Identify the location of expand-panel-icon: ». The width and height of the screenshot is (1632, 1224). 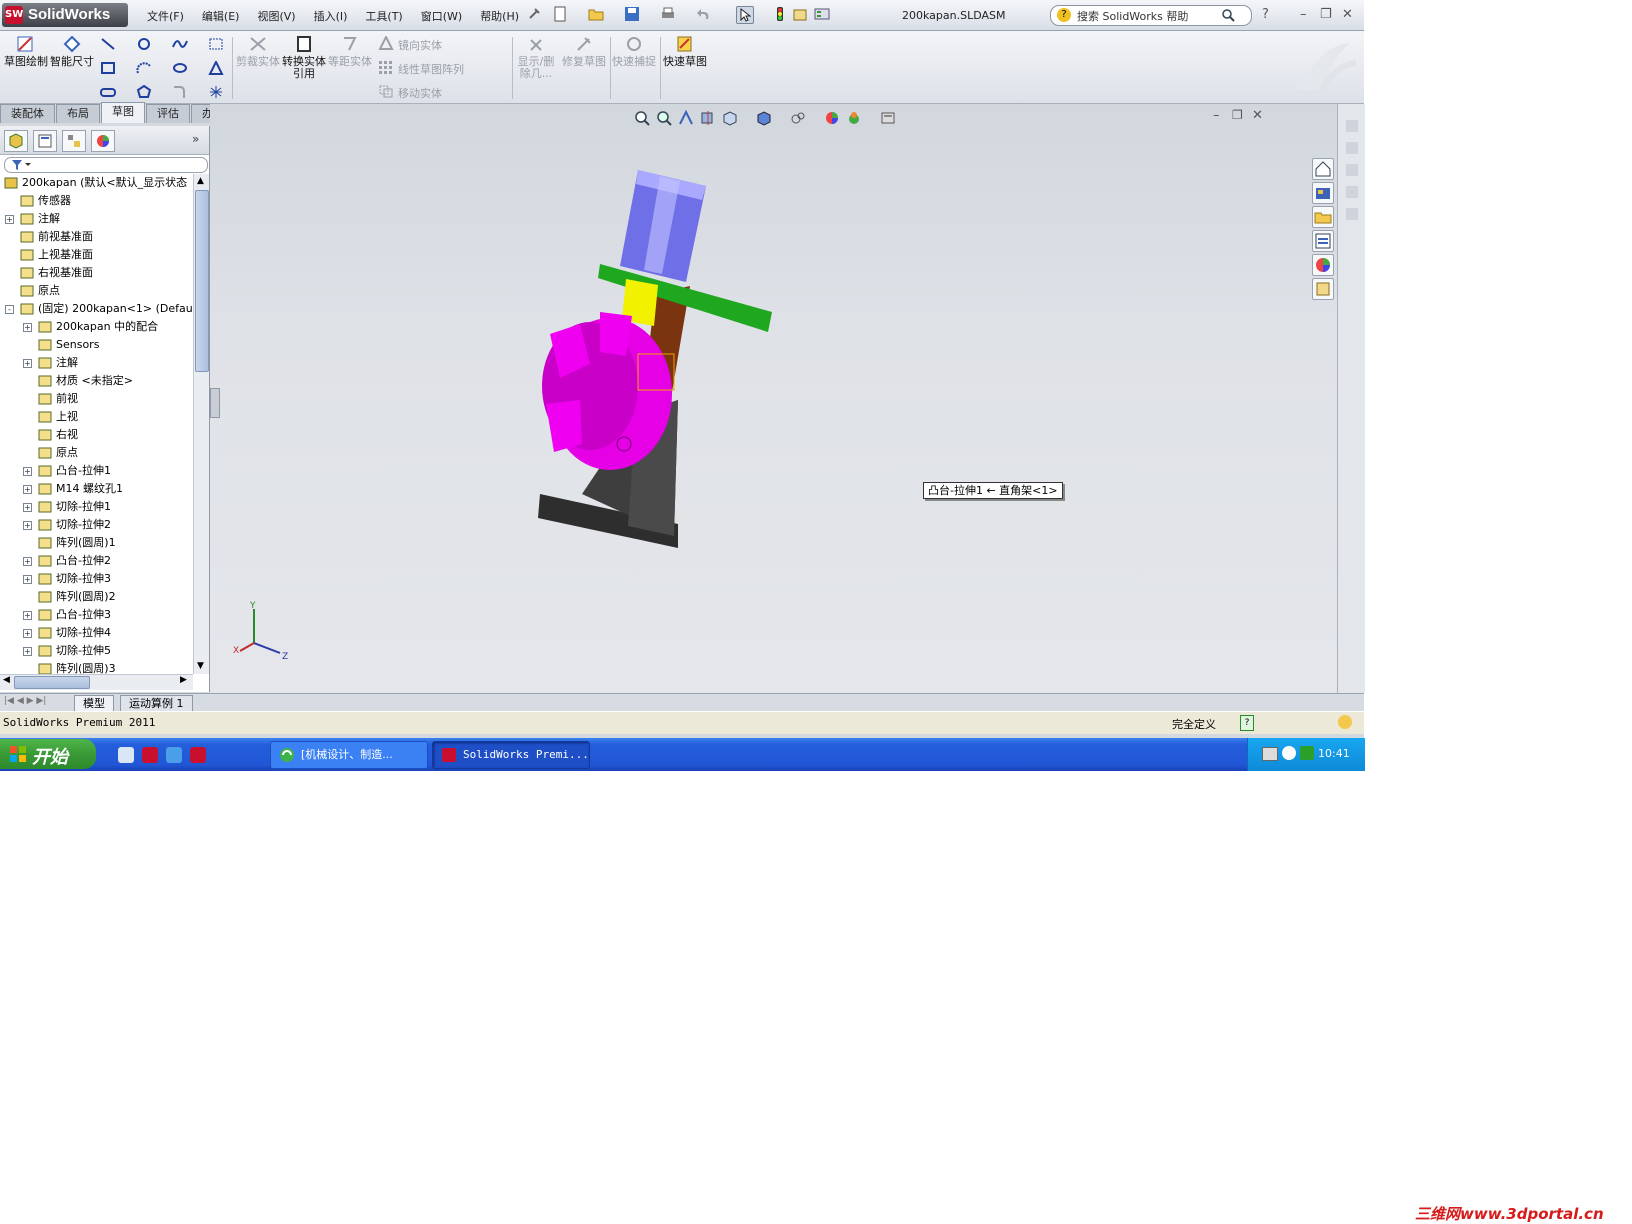
(195, 139).